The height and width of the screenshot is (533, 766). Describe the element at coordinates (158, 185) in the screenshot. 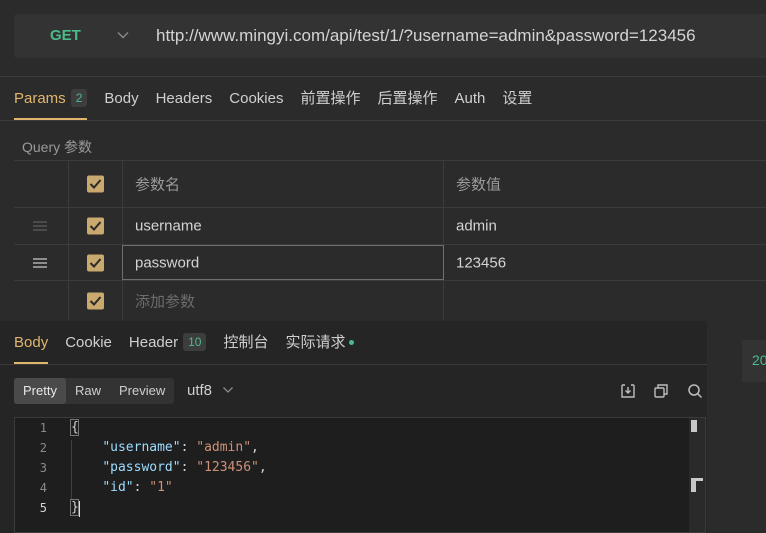

I see `column-header-name: 参数名` at that location.